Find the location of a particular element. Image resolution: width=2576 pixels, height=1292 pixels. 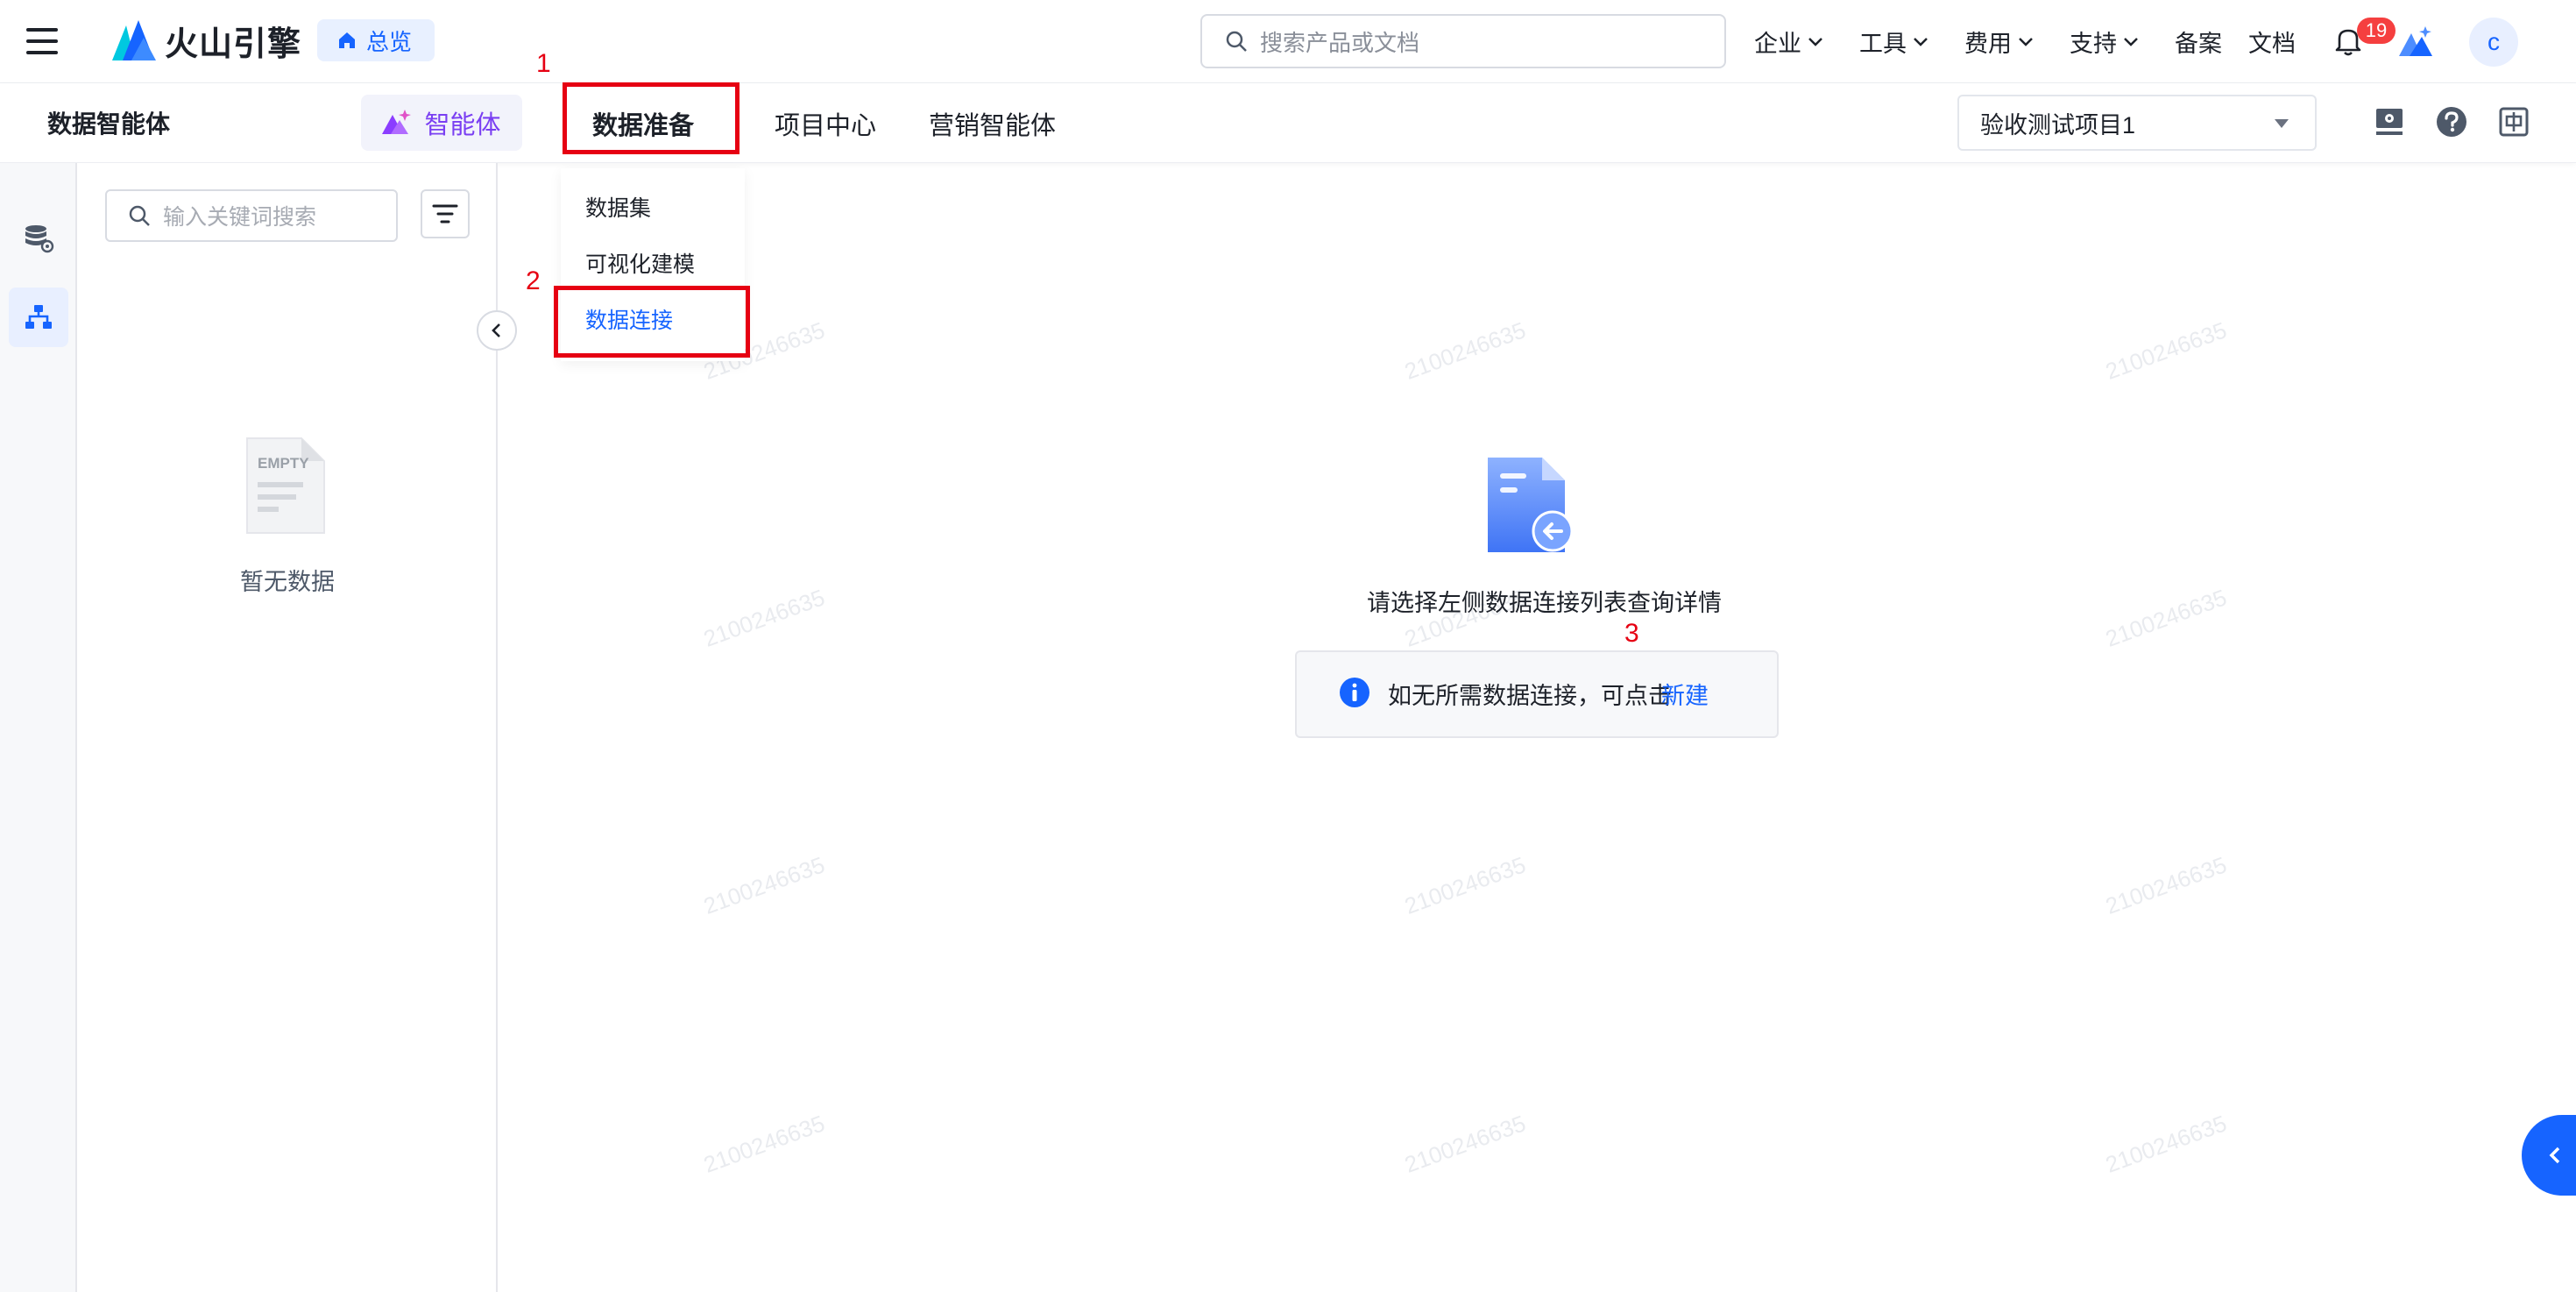

caret-down-icon is located at coordinates (2282, 124).